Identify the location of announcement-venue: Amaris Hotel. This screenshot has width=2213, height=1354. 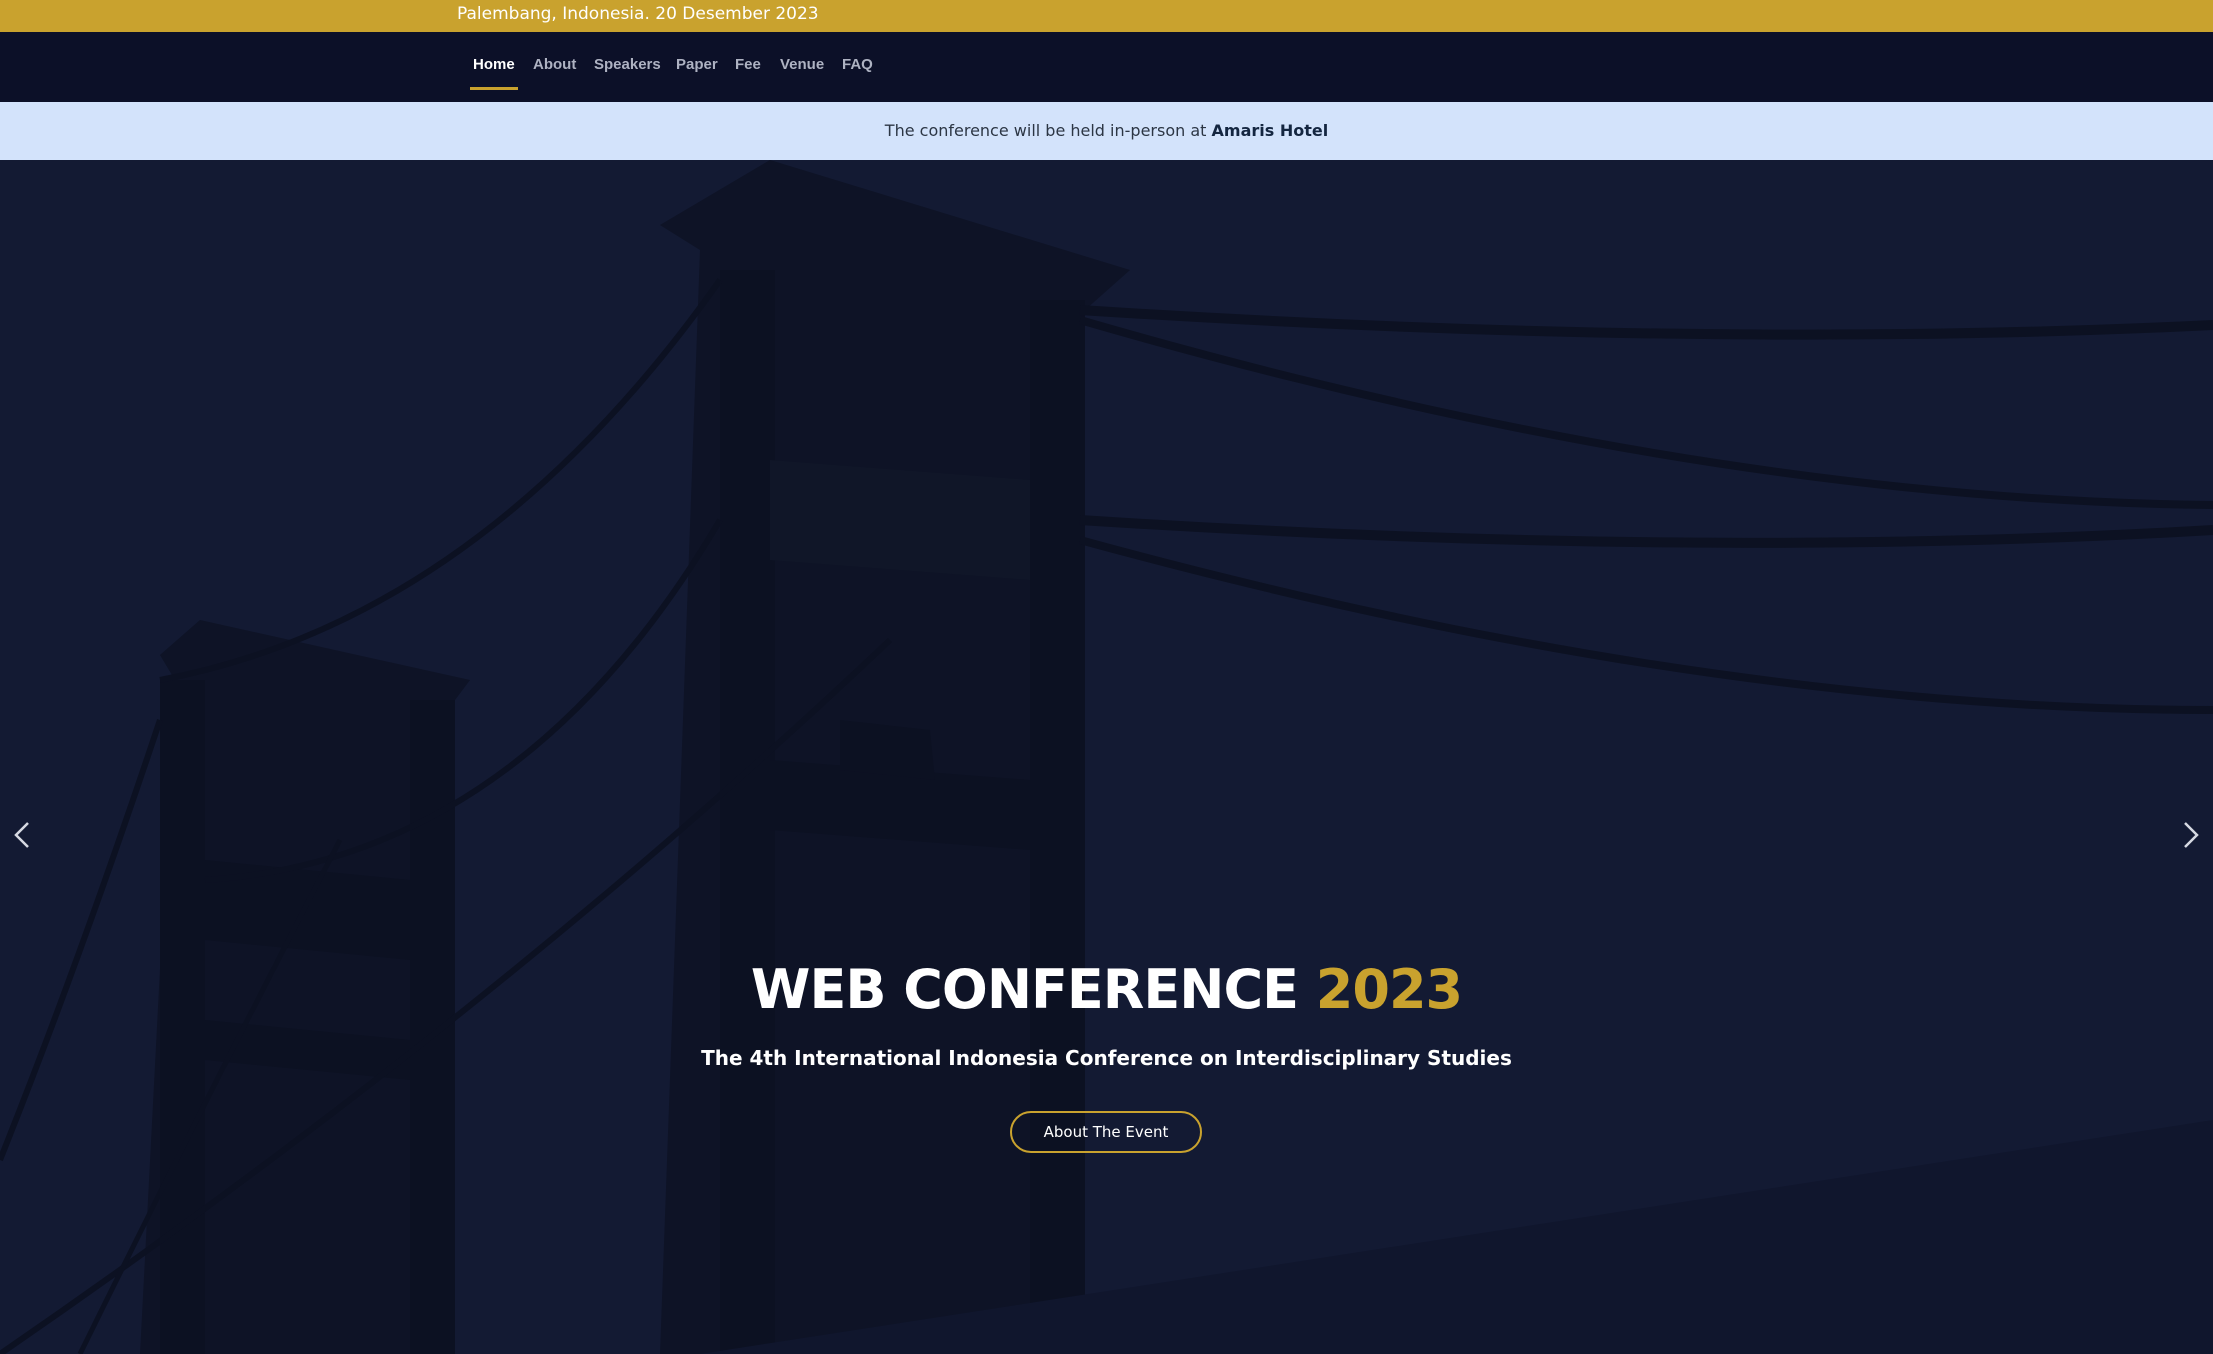
(1270, 130).